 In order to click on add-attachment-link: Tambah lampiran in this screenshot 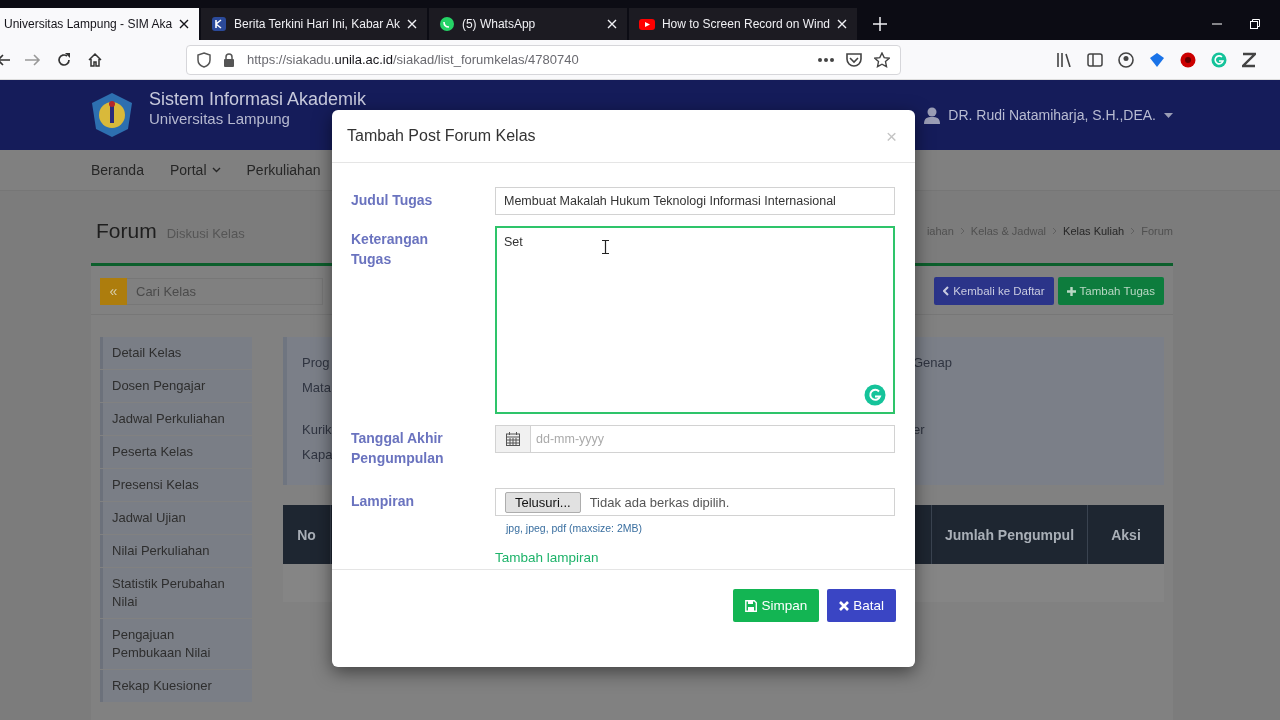, I will do `click(547, 557)`.